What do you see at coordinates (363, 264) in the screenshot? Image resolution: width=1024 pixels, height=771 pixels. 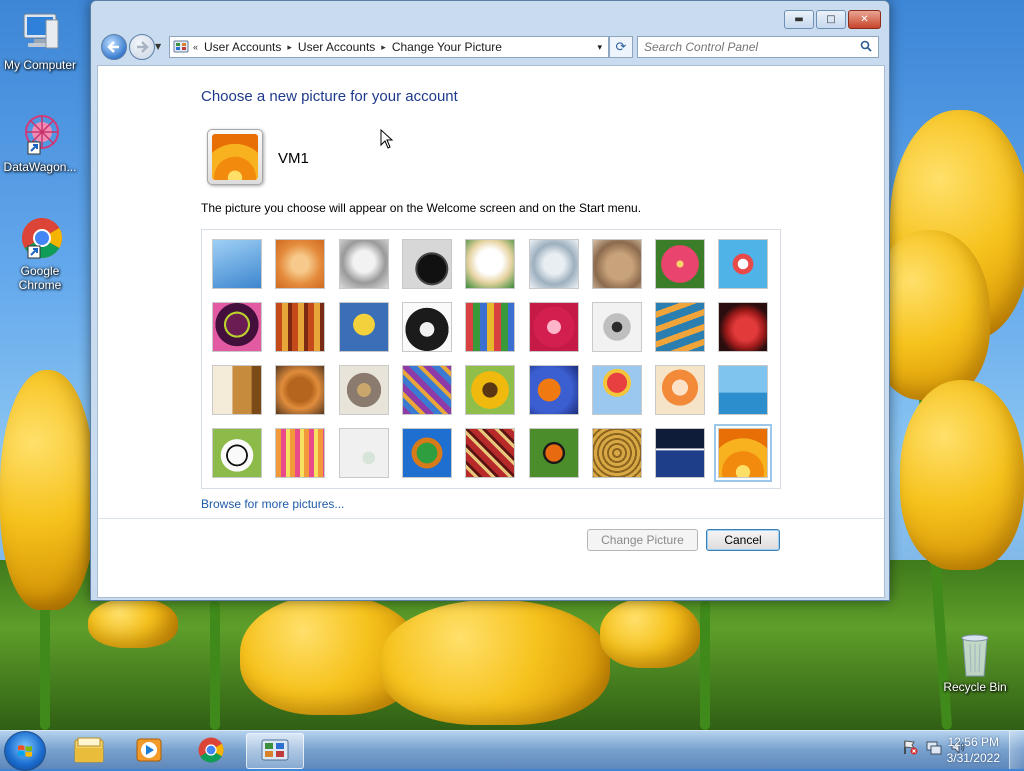 I see `account-picture-robot-toy` at bounding box center [363, 264].